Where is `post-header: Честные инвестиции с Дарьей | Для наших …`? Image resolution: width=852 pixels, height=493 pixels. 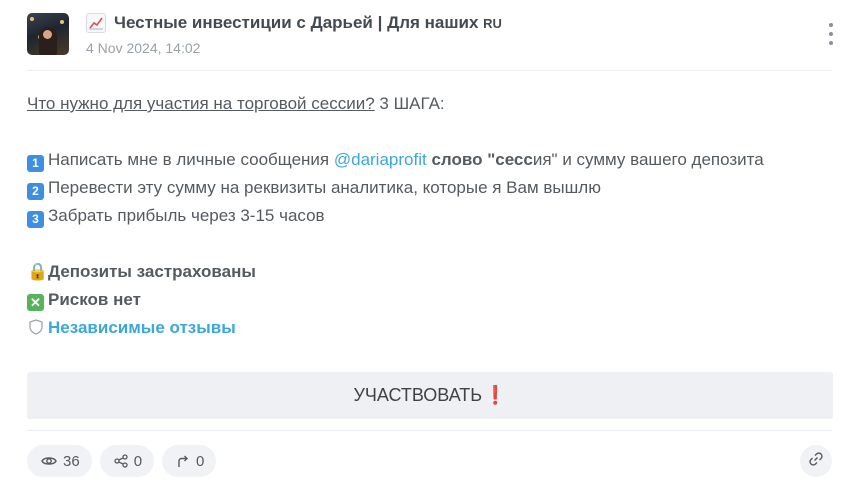 post-header: Честные инвестиции с Дарьей | Для наших … is located at coordinates (439, 35).